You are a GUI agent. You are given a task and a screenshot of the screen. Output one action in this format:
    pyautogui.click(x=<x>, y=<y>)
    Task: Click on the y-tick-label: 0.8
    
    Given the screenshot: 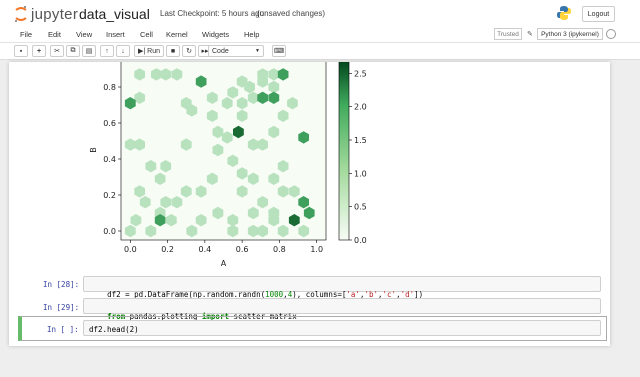 What is the action you would take?
    pyautogui.click(x=109, y=87)
    